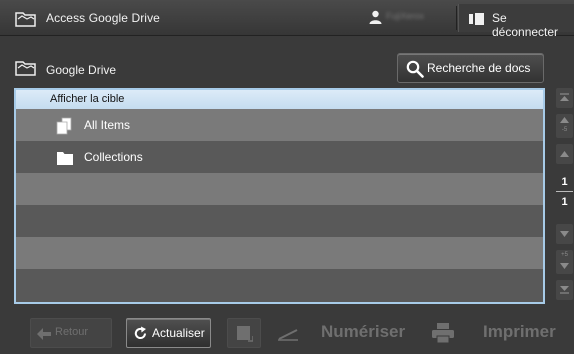 Image resolution: width=574 pixels, height=354 pixels. What do you see at coordinates (65, 160) in the screenshot?
I see `folder-icon` at bounding box center [65, 160].